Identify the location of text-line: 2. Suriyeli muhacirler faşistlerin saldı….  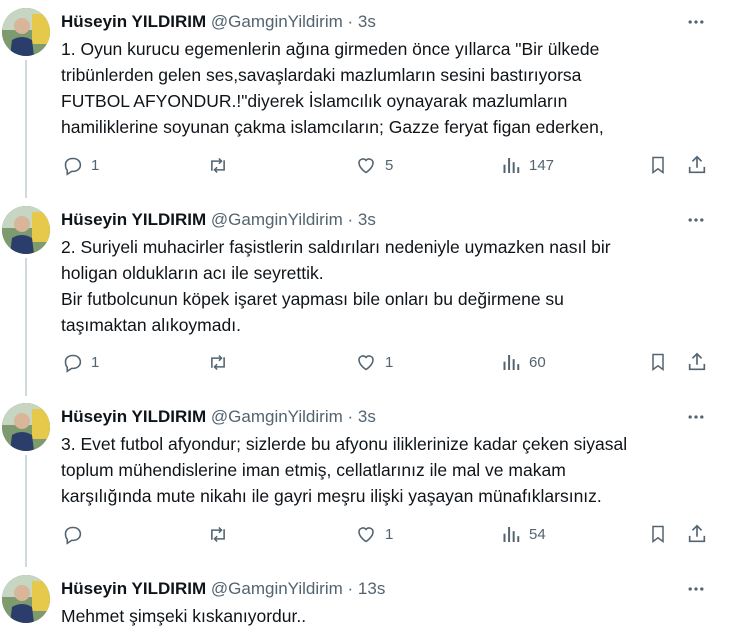
(336, 247).